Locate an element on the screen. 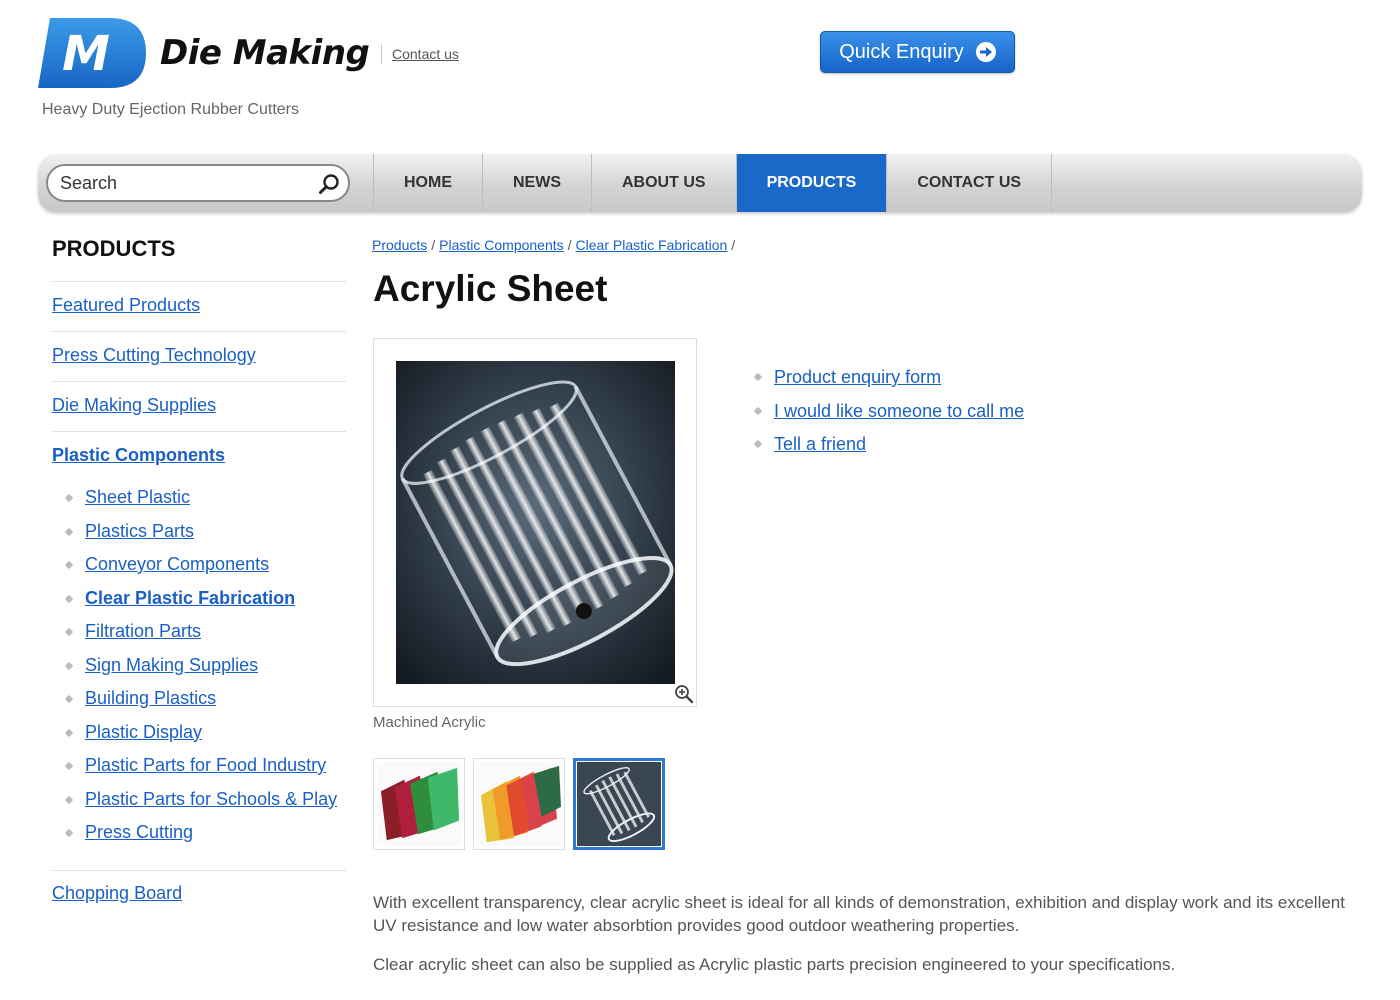 The height and width of the screenshot is (1000, 1400). page-title: Acrylic Sheet is located at coordinates (490, 288).